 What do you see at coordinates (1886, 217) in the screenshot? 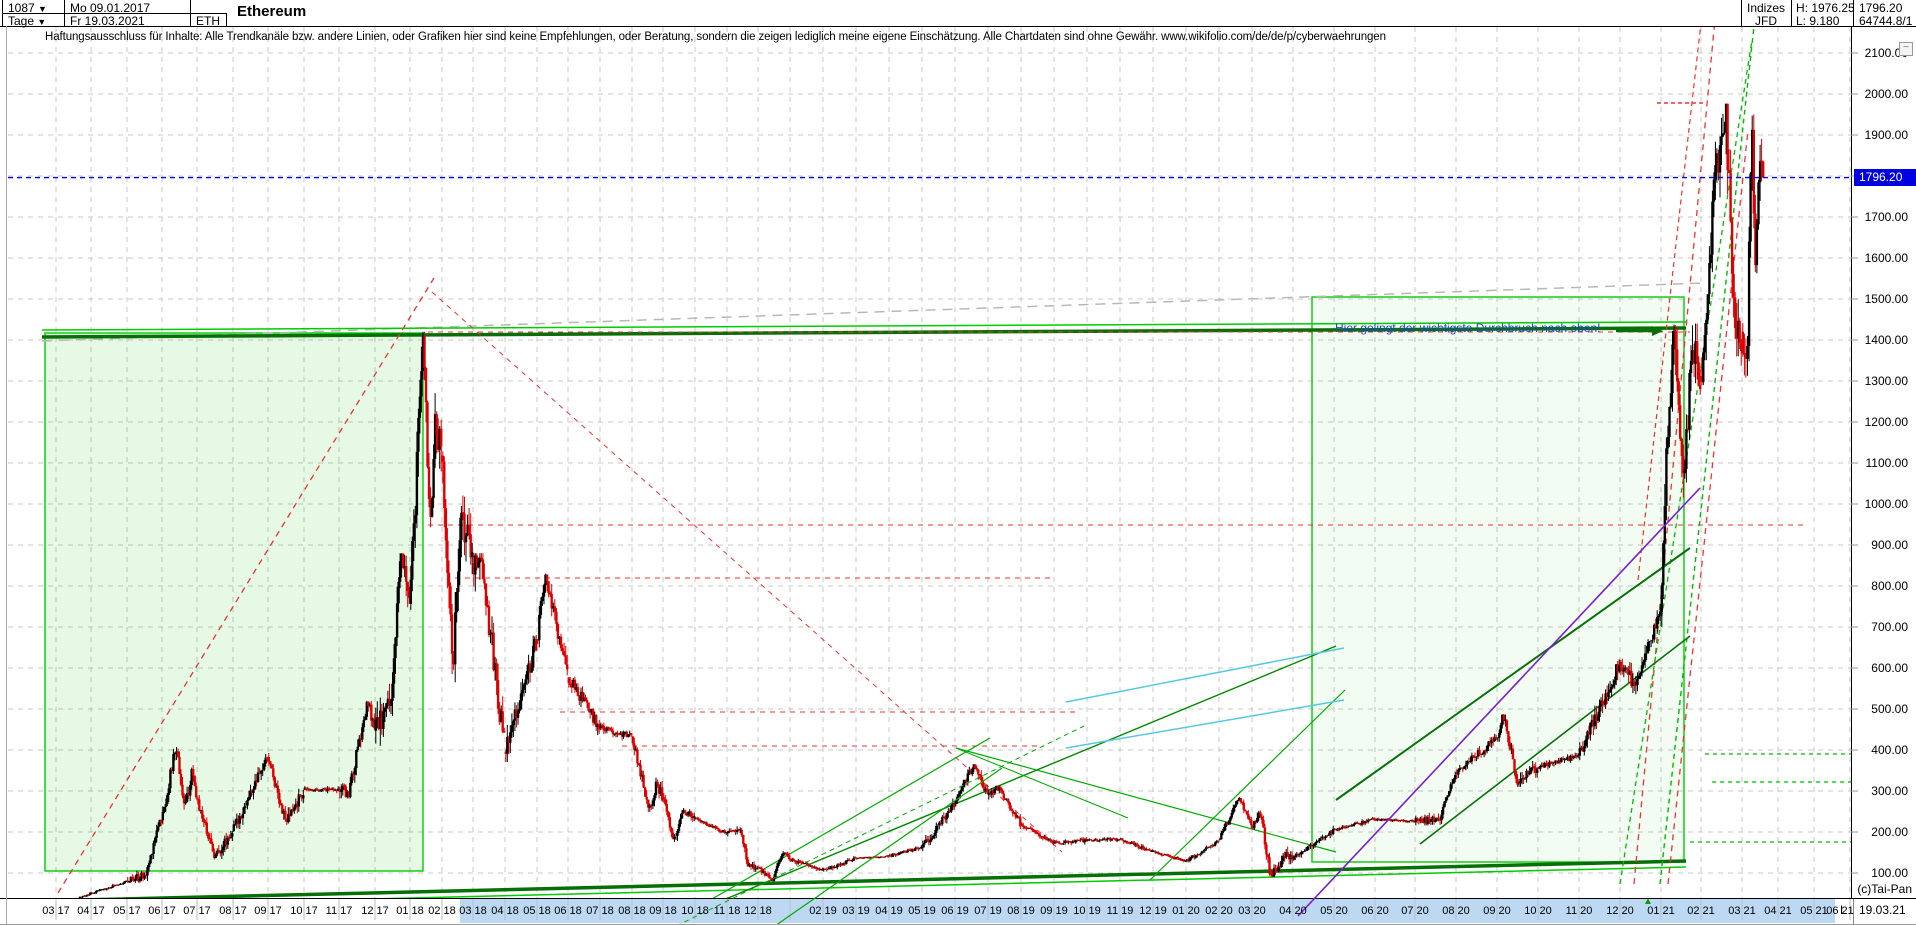
I see `y-axis-label: 1700.00` at bounding box center [1886, 217].